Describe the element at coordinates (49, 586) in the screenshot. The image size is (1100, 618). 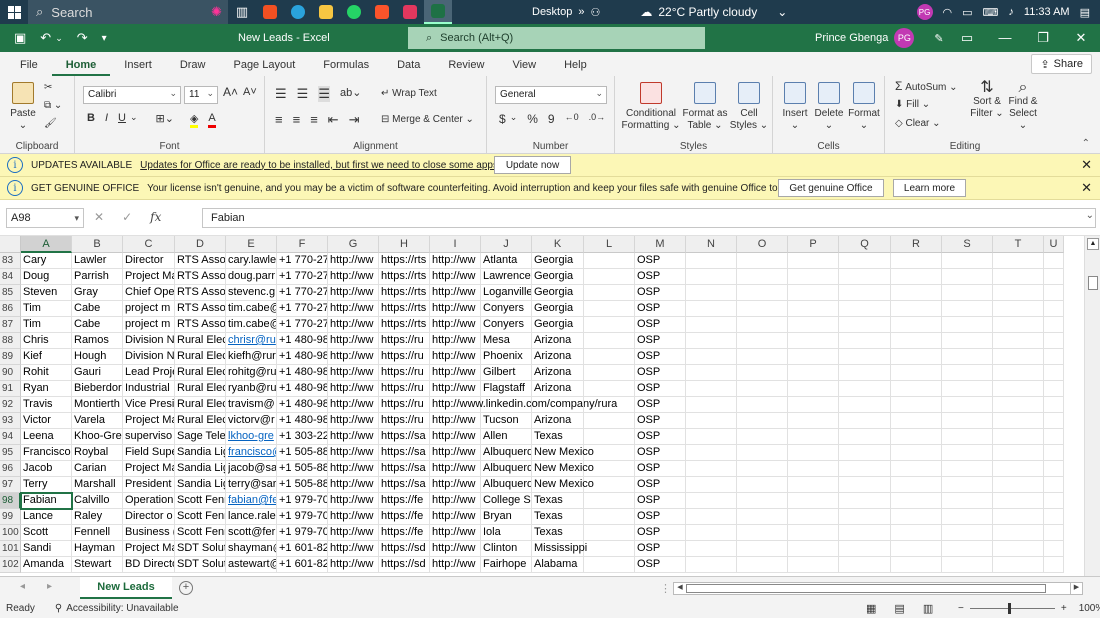
I see `sheet-next-icon: ▸` at that location.